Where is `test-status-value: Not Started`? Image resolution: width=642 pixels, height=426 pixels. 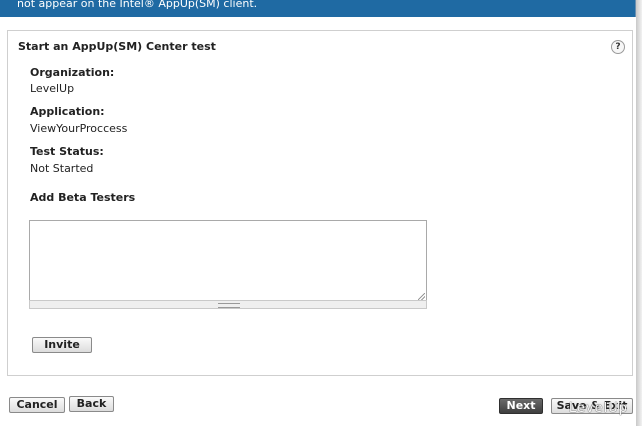
test-status-value: Not Started is located at coordinates (62, 168).